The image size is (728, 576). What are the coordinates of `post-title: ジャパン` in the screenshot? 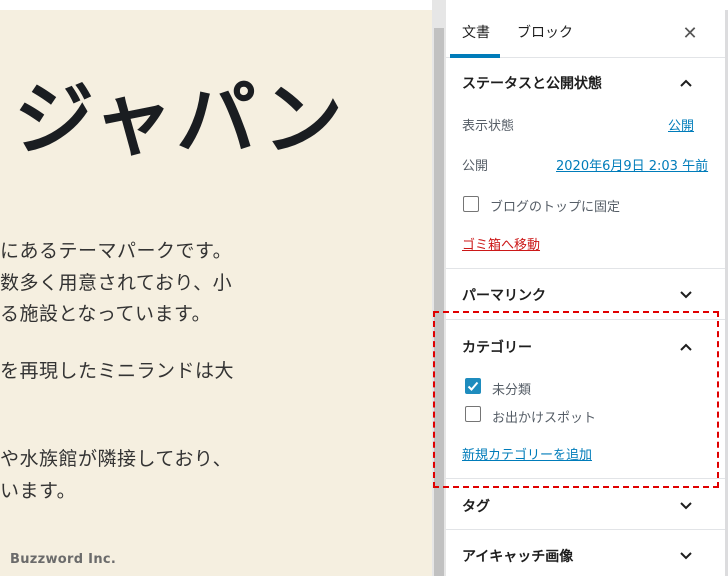 It's located at (180, 120).